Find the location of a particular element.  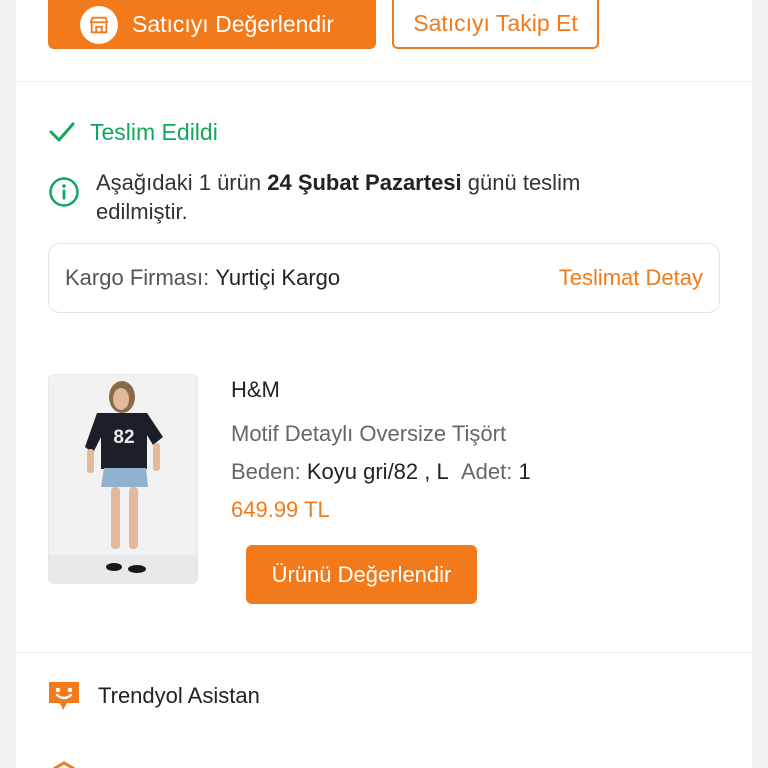

product-variant: Beden: Koyu gri/82 , L Adet: 1 is located at coordinates (381, 471).